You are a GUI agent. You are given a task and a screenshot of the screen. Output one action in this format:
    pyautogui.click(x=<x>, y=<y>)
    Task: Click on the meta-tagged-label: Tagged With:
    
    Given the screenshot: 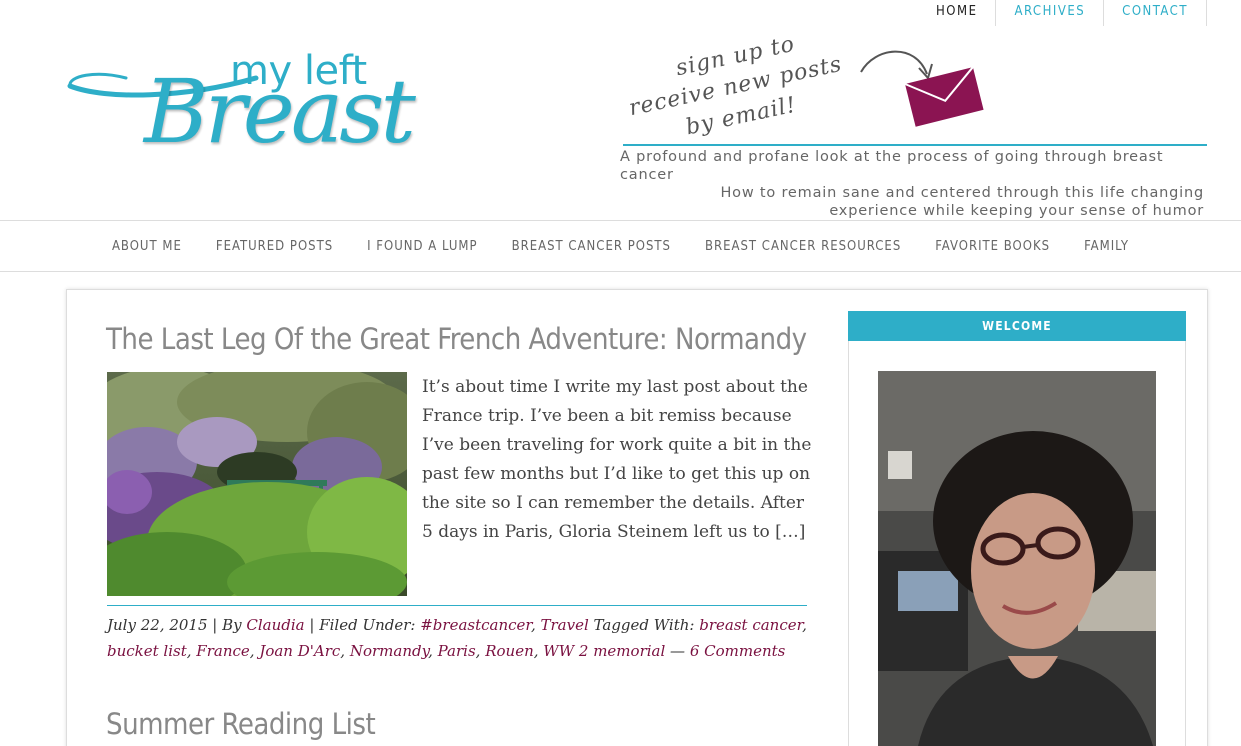 What is the action you would take?
    pyautogui.click(x=644, y=625)
    